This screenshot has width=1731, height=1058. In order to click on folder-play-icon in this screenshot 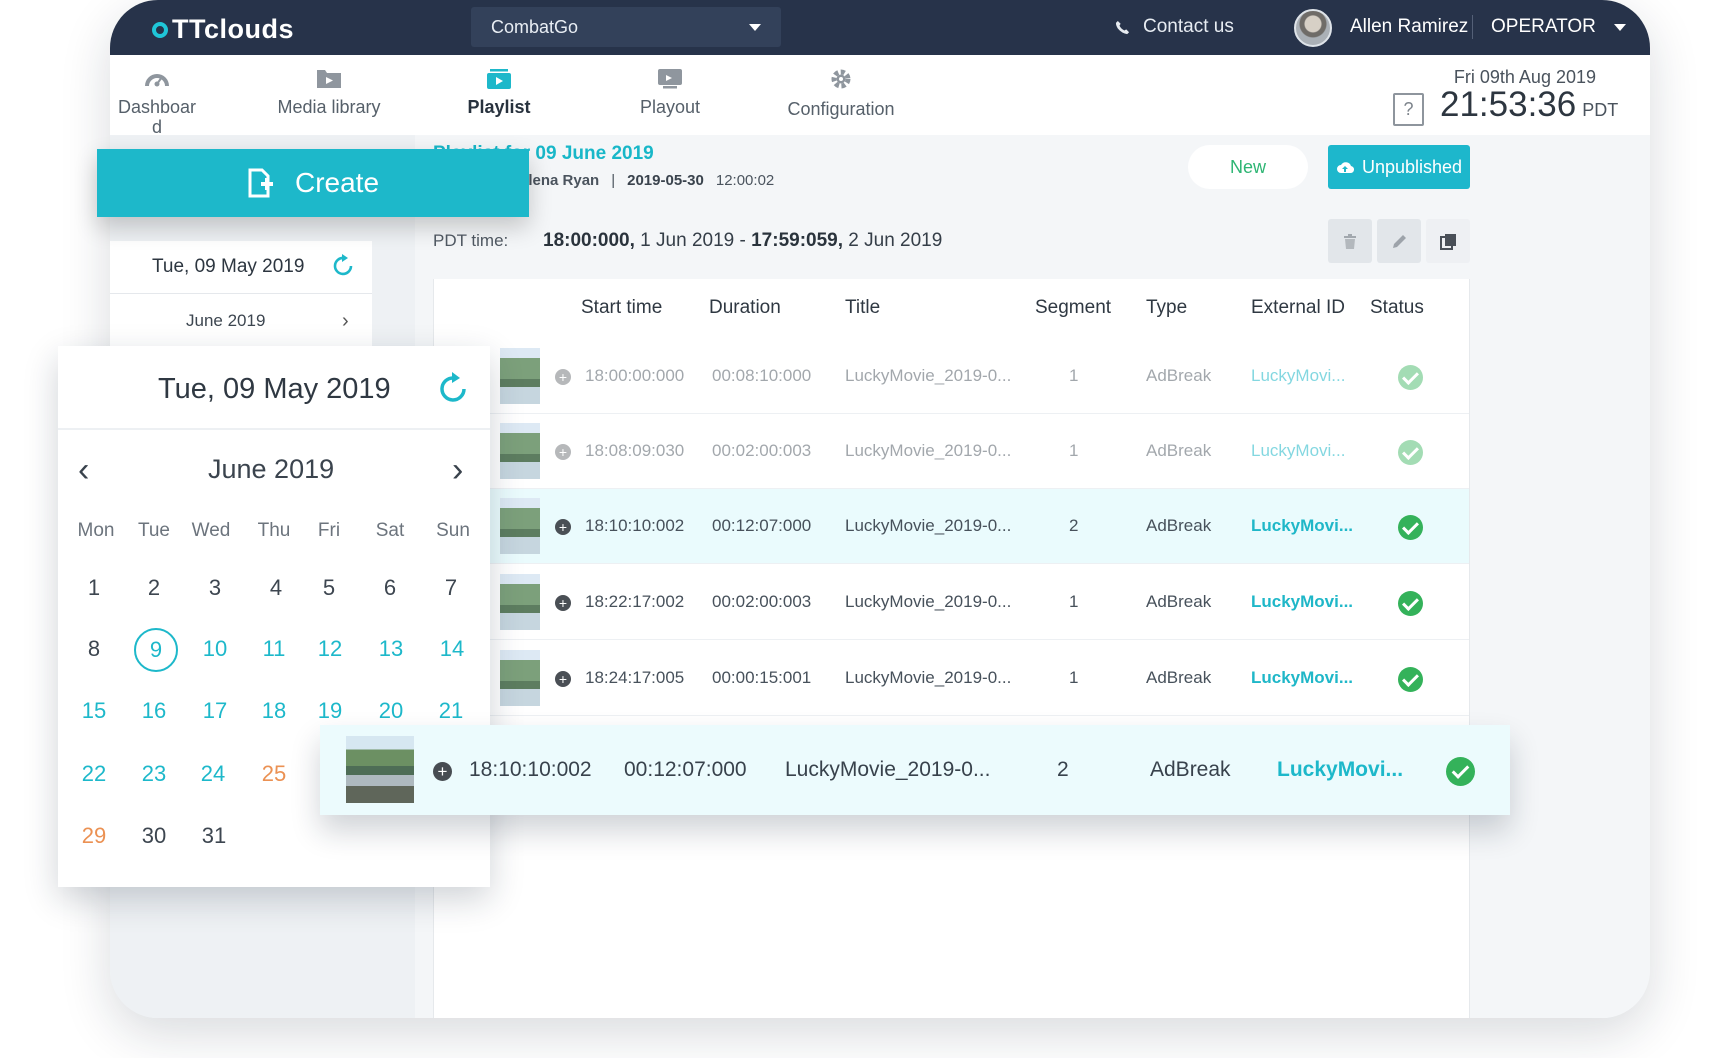, I will do `click(329, 79)`.